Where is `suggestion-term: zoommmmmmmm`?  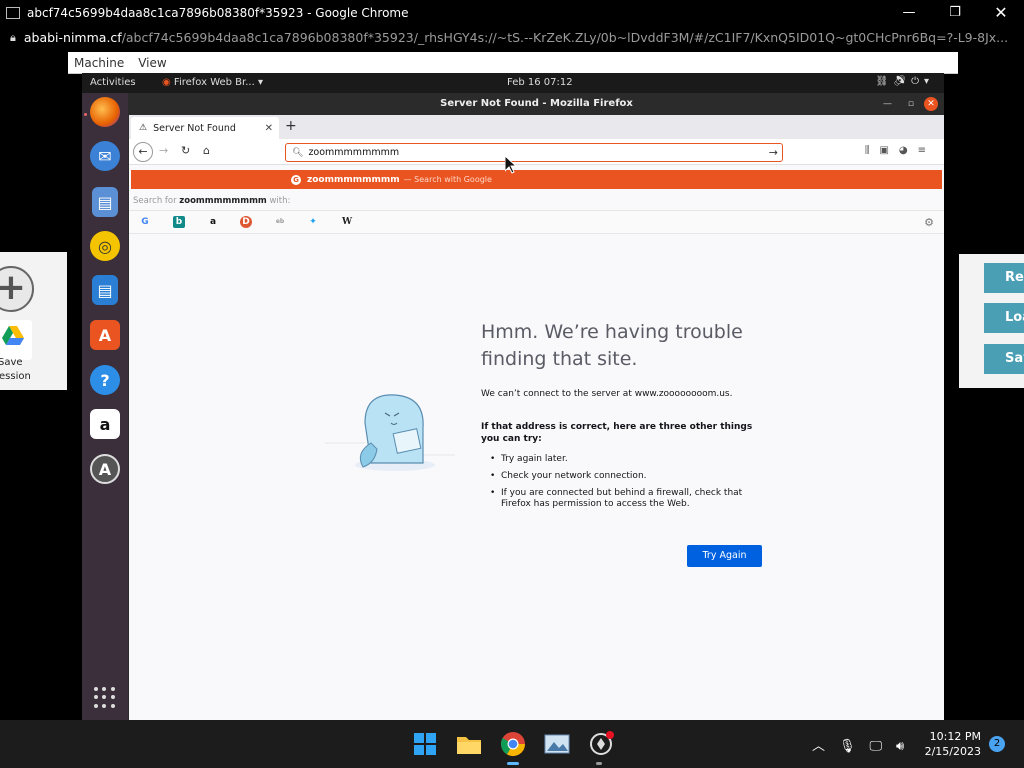 suggestion-term: zoommmmmmmm is located at coordinates (353, 179).